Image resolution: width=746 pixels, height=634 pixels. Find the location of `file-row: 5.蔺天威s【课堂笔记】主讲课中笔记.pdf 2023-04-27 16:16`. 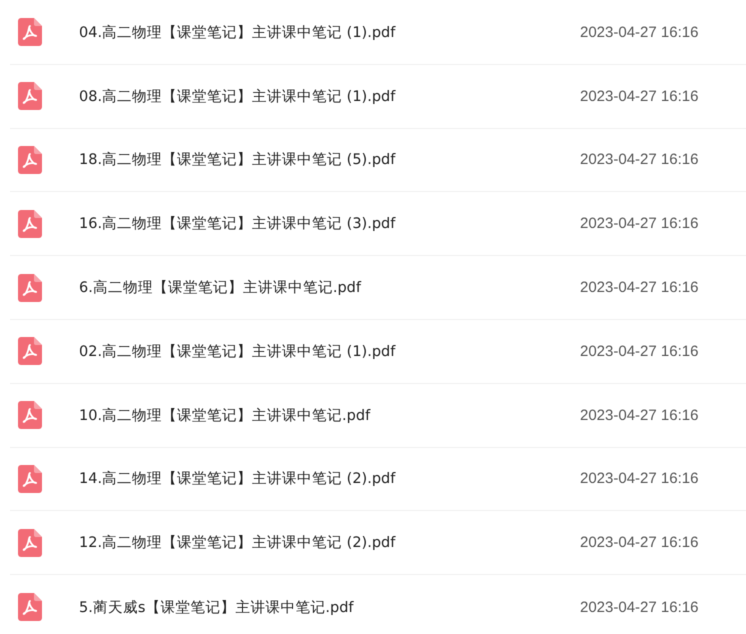

file-row: 5.蔺天威s【课堂笔记】主讲课中笔记.pdf 2023-04-27 16:16 is located at coordinates (378, 604).